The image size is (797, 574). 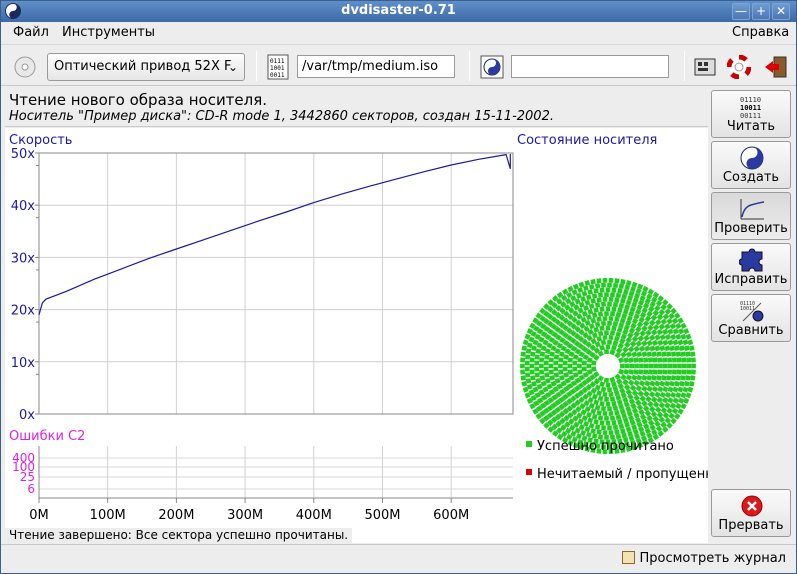 I want to click on fix-button-label: Исправить, so click(x=751, y=279).